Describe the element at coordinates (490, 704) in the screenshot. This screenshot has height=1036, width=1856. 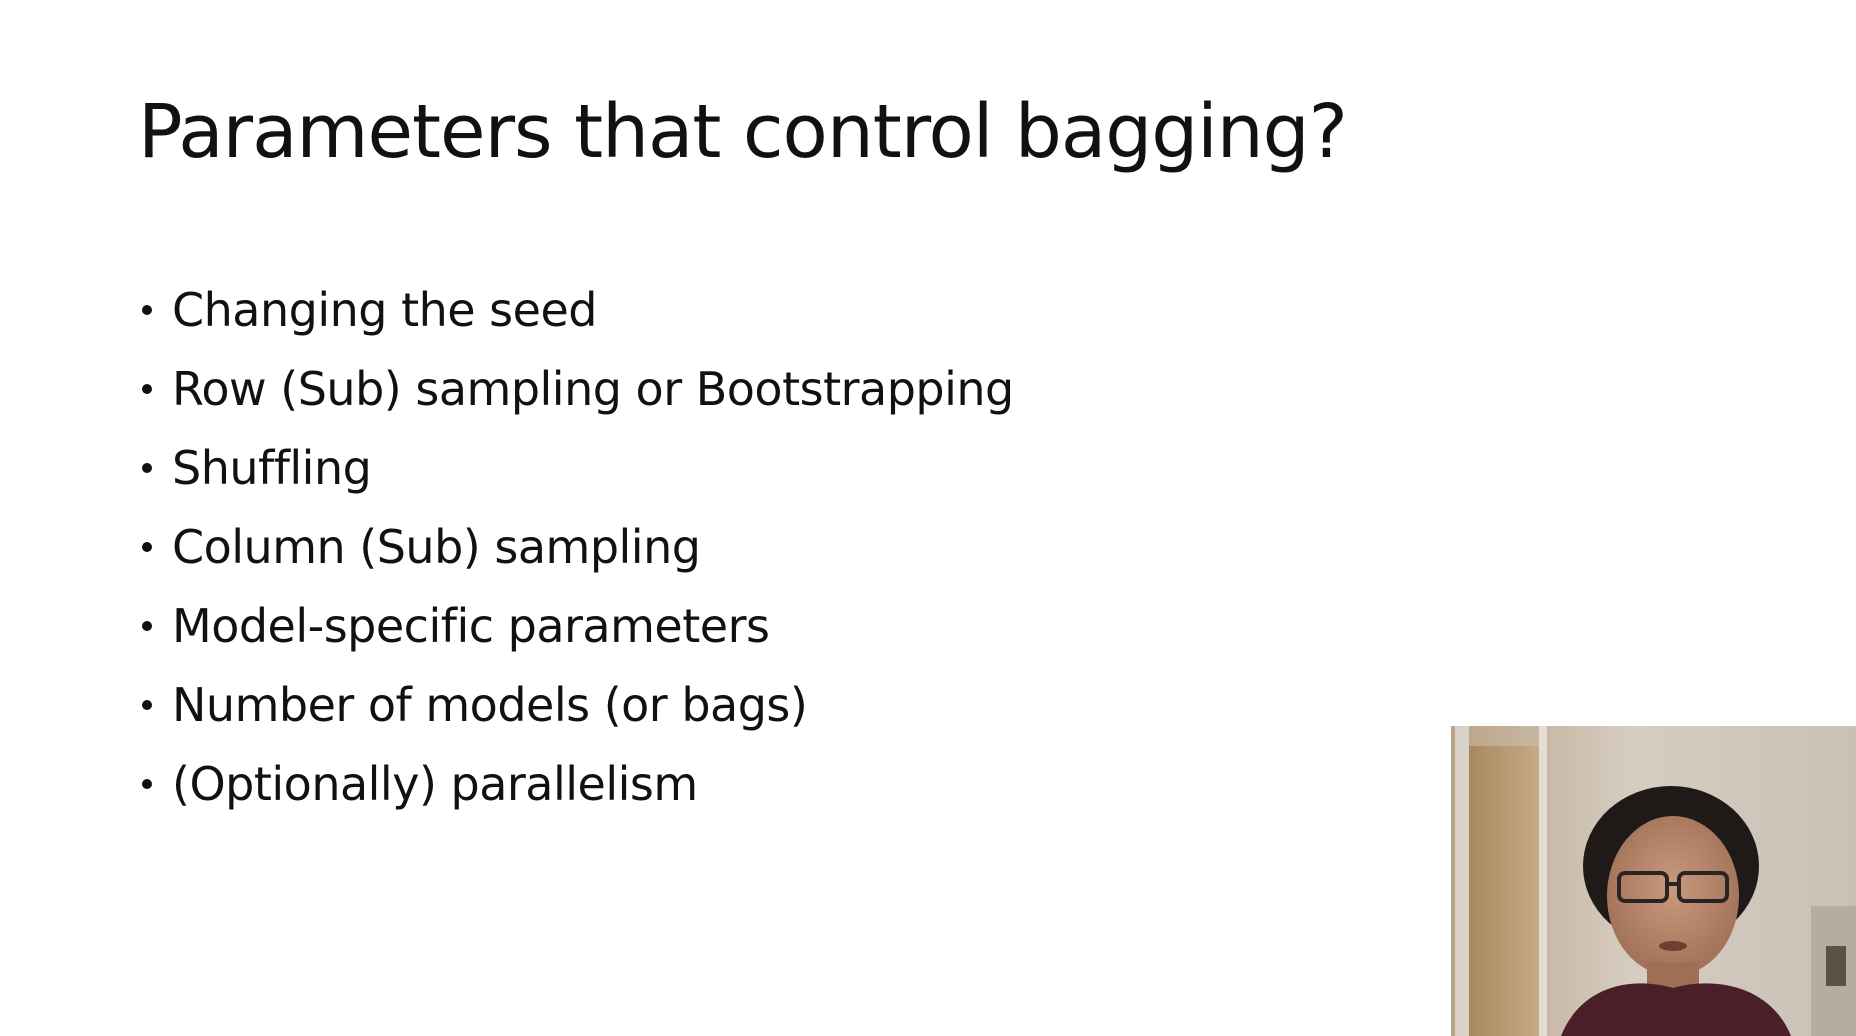
I see `bullet-text: Number of models (or bags)` at that location.